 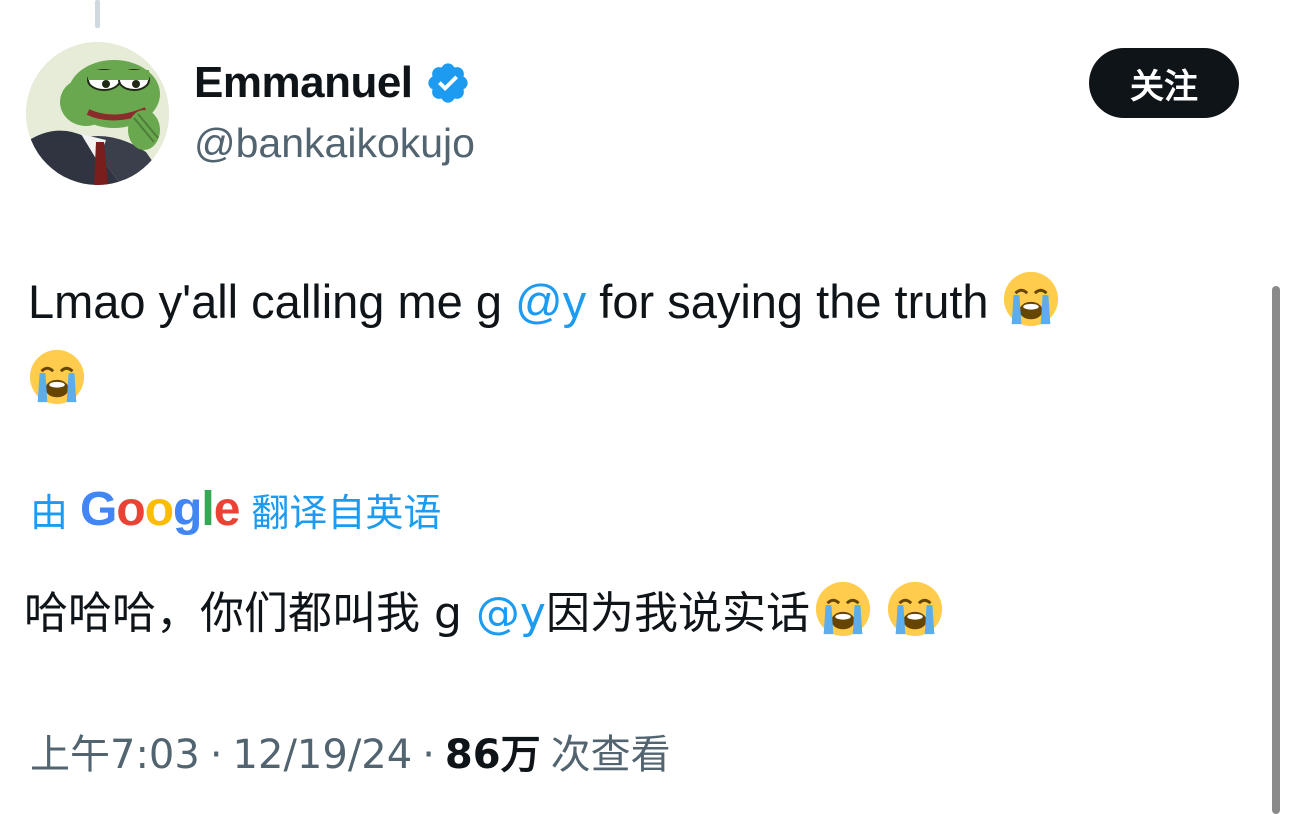 I want to click on follow-button: 关注, so click(x=1164, y=83).